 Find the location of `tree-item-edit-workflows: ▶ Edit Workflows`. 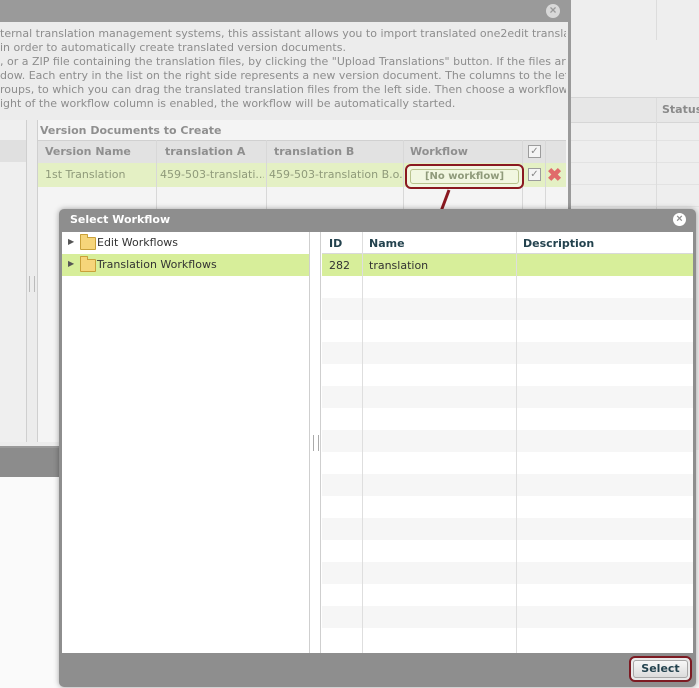

tree-item-edit-workflows: ▶ Edit Workflows is located at coordinates (185, 243).